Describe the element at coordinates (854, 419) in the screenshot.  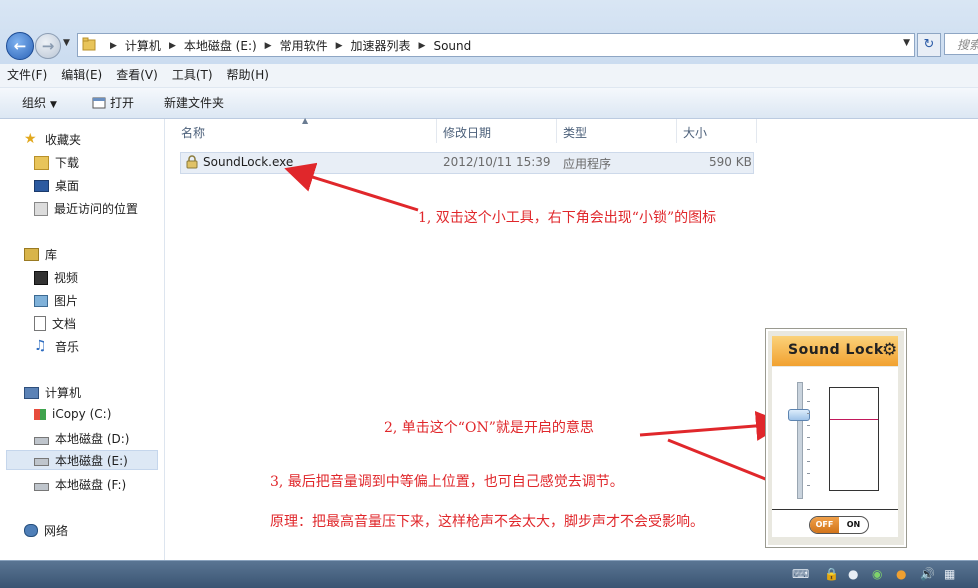
I see `volume-level-line` at that location.